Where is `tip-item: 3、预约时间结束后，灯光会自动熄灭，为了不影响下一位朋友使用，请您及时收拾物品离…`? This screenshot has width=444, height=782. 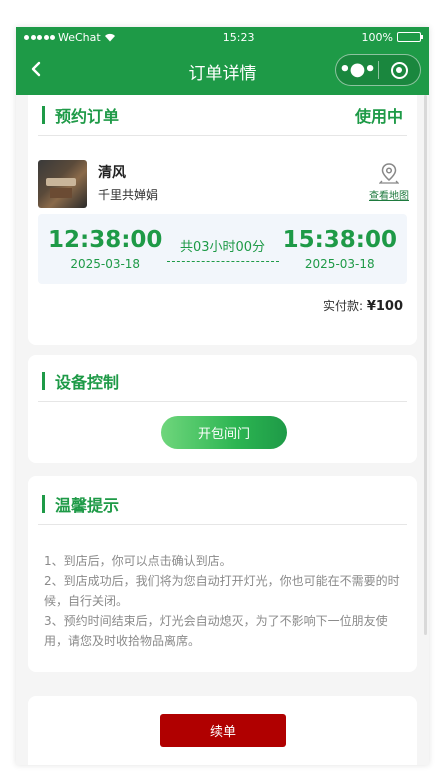 tip-item: 3、预约时间结束后，灯光会自动熄灭，为了不影响下一位朋友使用，请您及时收拾物品离… is located at coordinates (216, 631).